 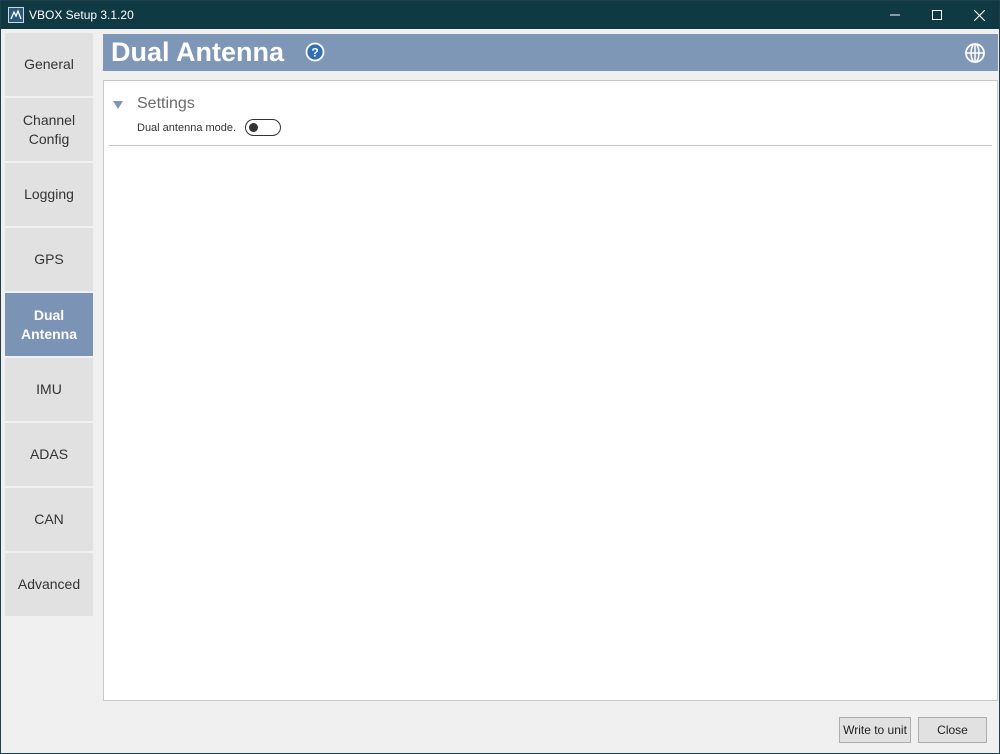 What do you see at coordinates (81, 15) in the screenshot?
I see `window-title: VBOX Setup 3.1.20` at bounding box center [81, 15].